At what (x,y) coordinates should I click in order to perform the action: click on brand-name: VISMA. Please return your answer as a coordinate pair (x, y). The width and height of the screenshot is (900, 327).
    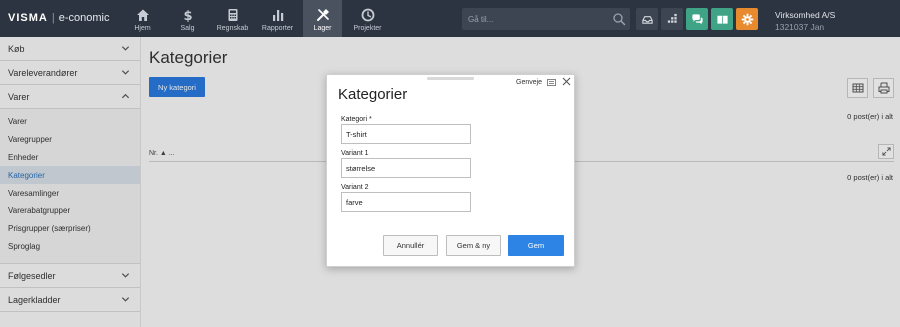
    Looking at the image, I should click on (28, 18).